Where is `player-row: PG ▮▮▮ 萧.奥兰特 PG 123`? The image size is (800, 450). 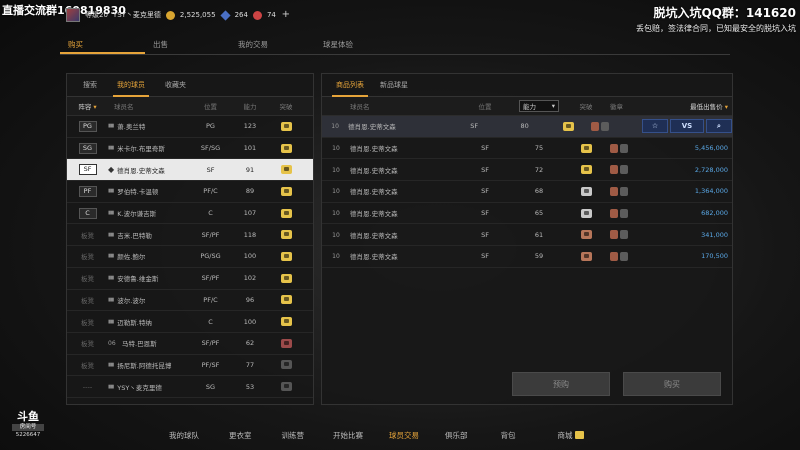 player-row: PG ▮▮▮ 萧.奥兰特 PG 123 is located at coordinates (190, 127).